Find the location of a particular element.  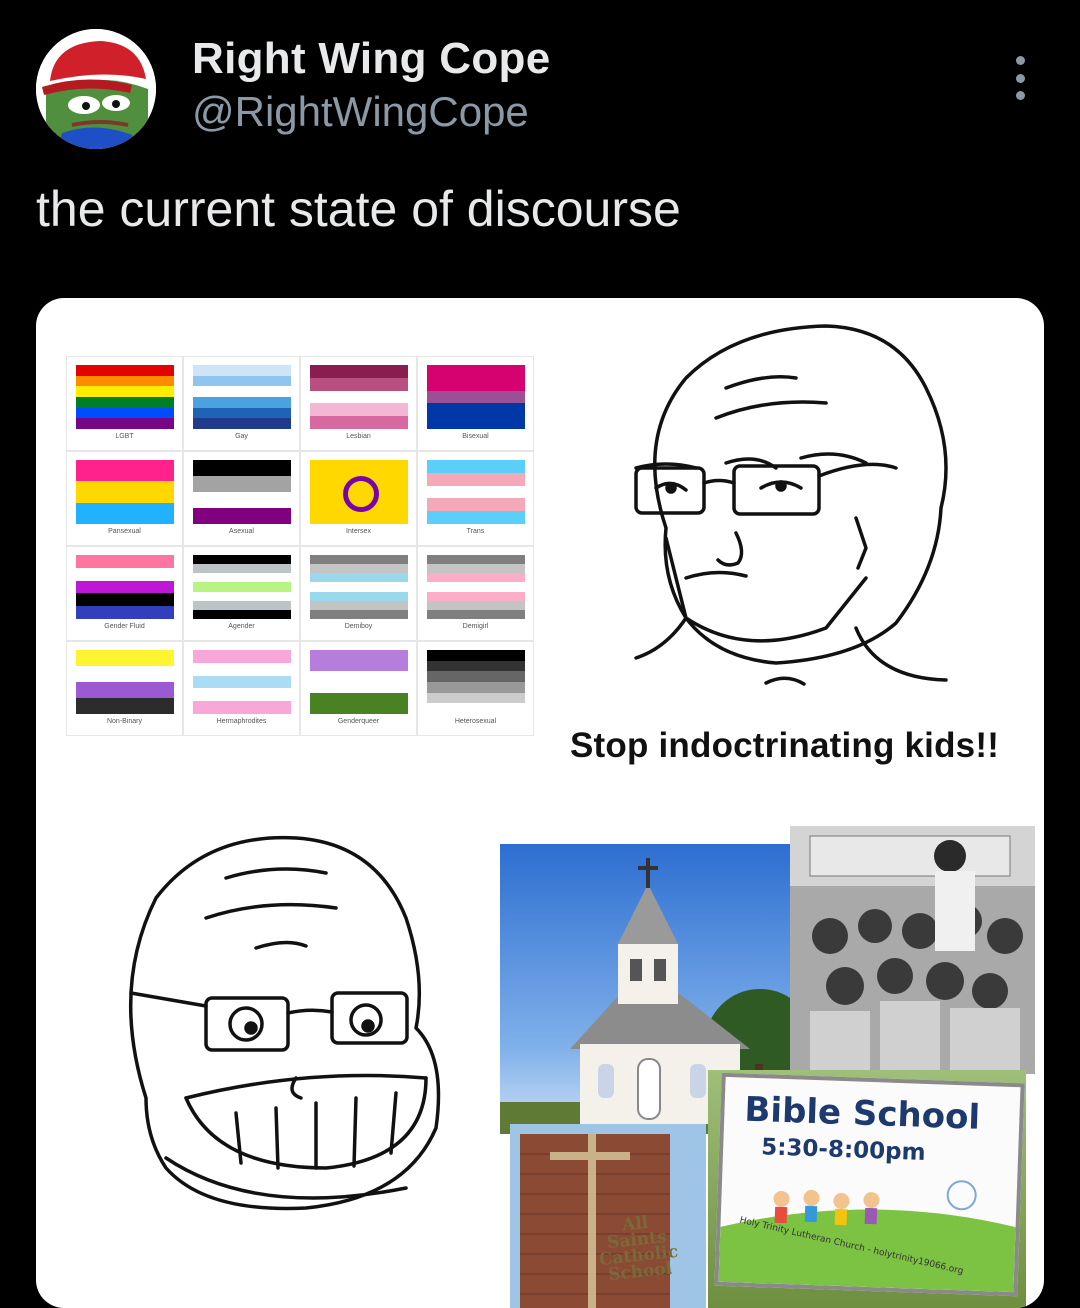

flag-cell: Gender Fluid is located at coordinates (124, 593).